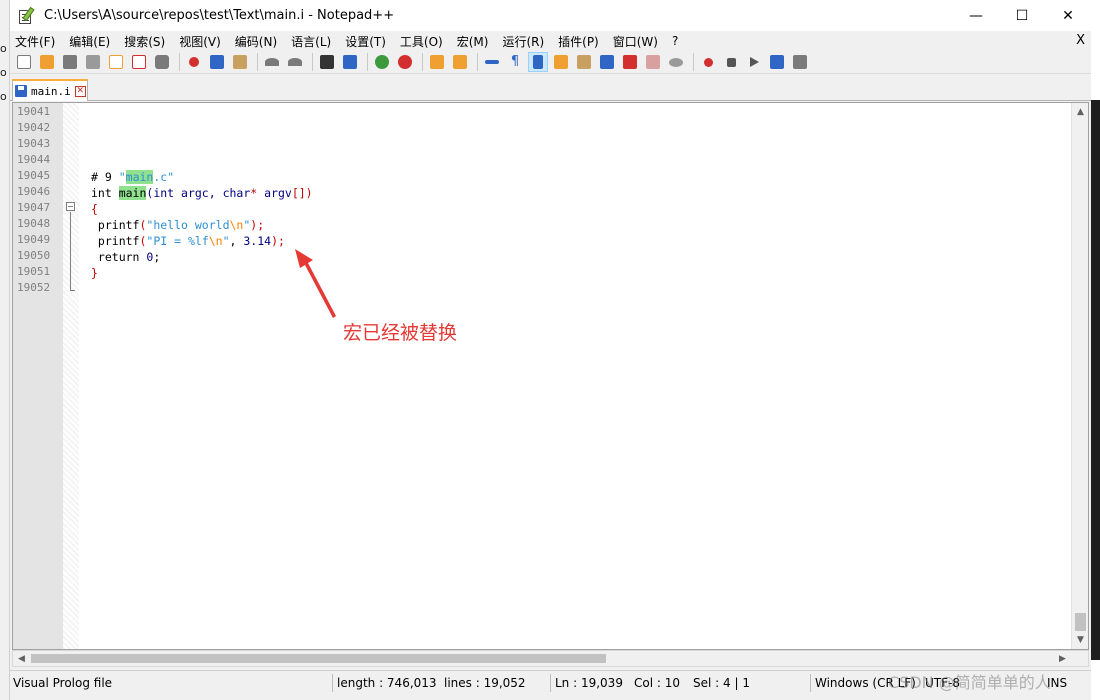 The image size is (1100, 700). What do you see at coordinates (71, 376) in the screenshot?
I see `fold-margin` at bounding box center [71, 376].